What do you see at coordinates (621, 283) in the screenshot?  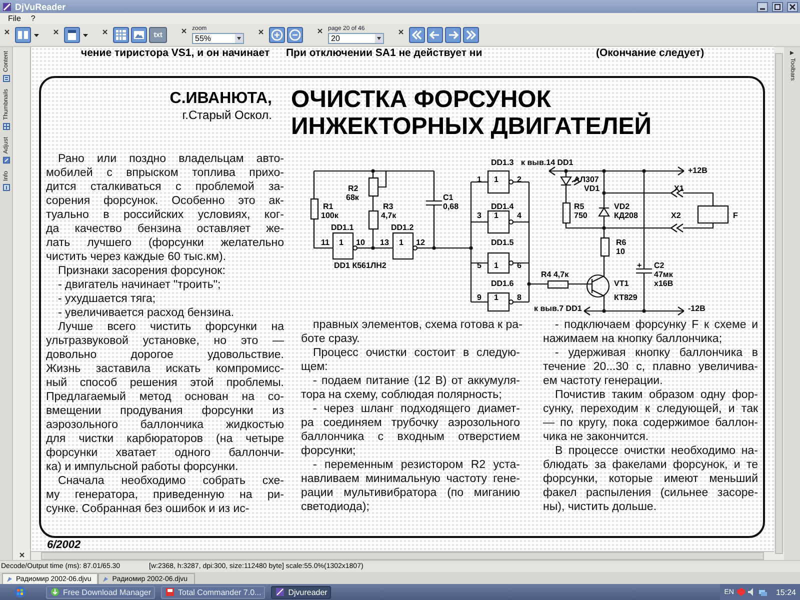 I see `circuit-label: VT1` at bounding box center [621, 283].